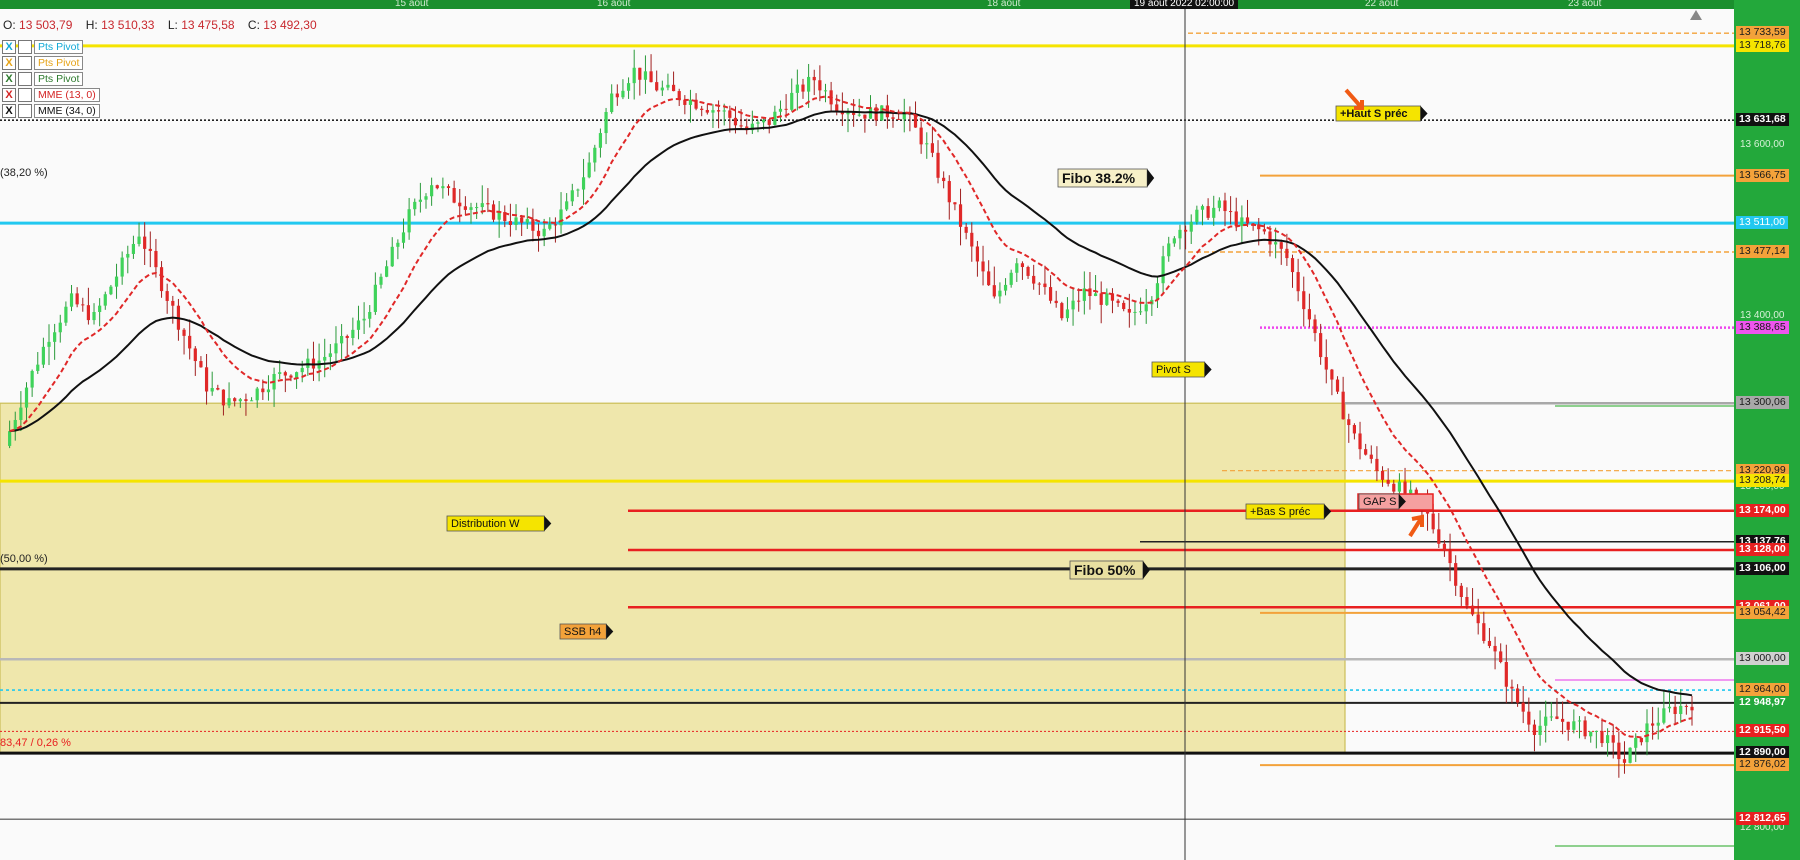  I want to click on ssb-h4-label: SSB h4, so click(586, 631).